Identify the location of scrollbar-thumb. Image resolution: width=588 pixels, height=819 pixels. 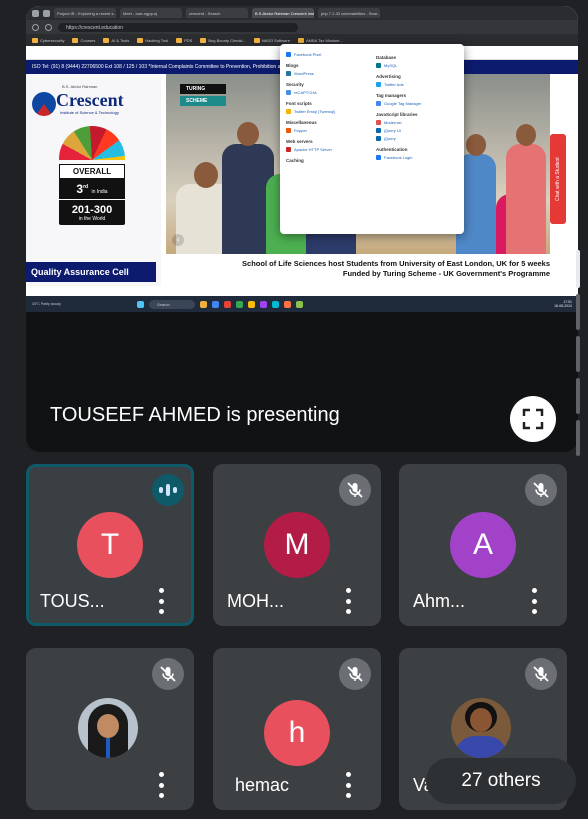
(578, 269).